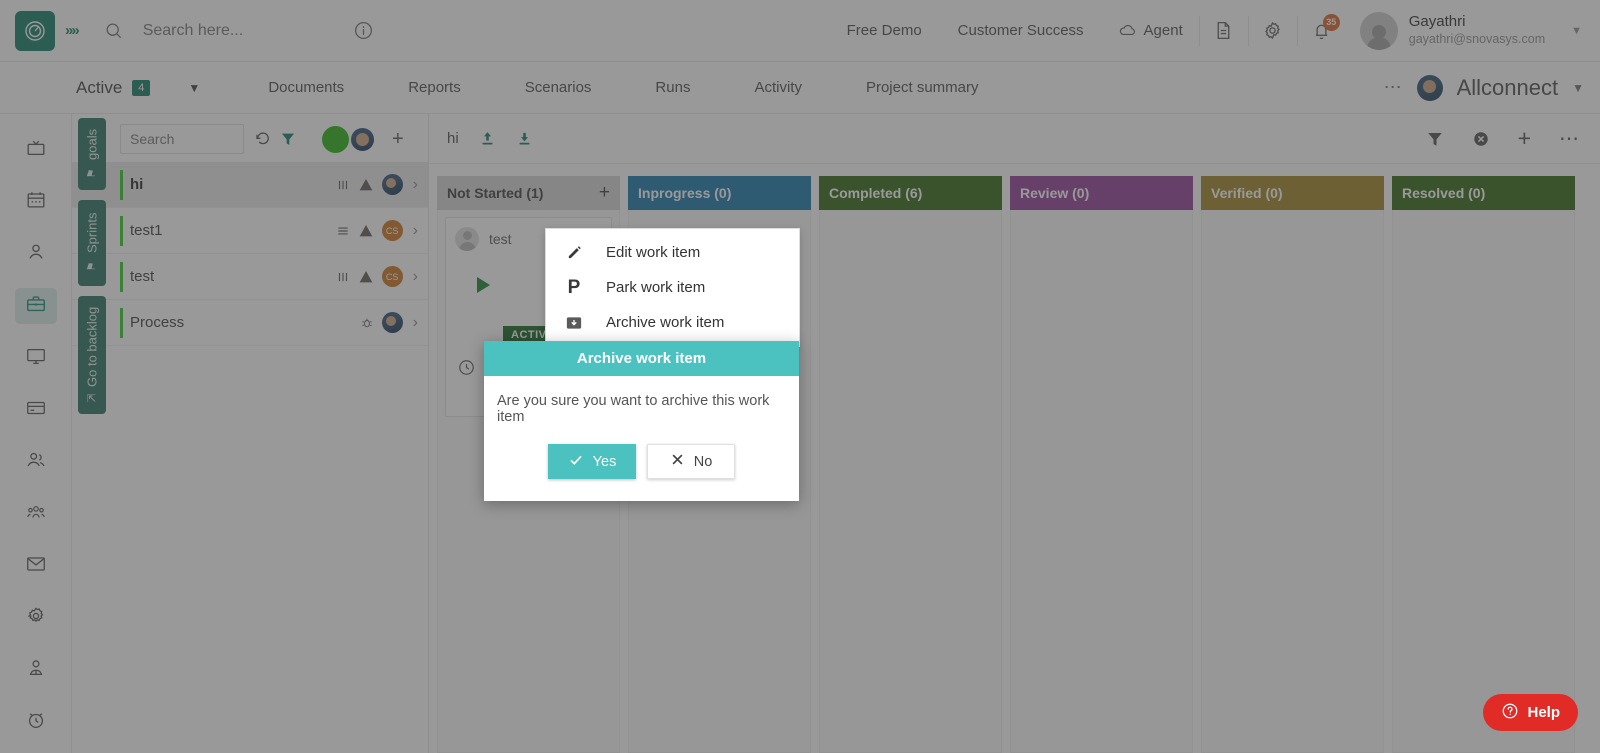  I want to click on menu-archive-label: Archive work item, so click(665, 322).